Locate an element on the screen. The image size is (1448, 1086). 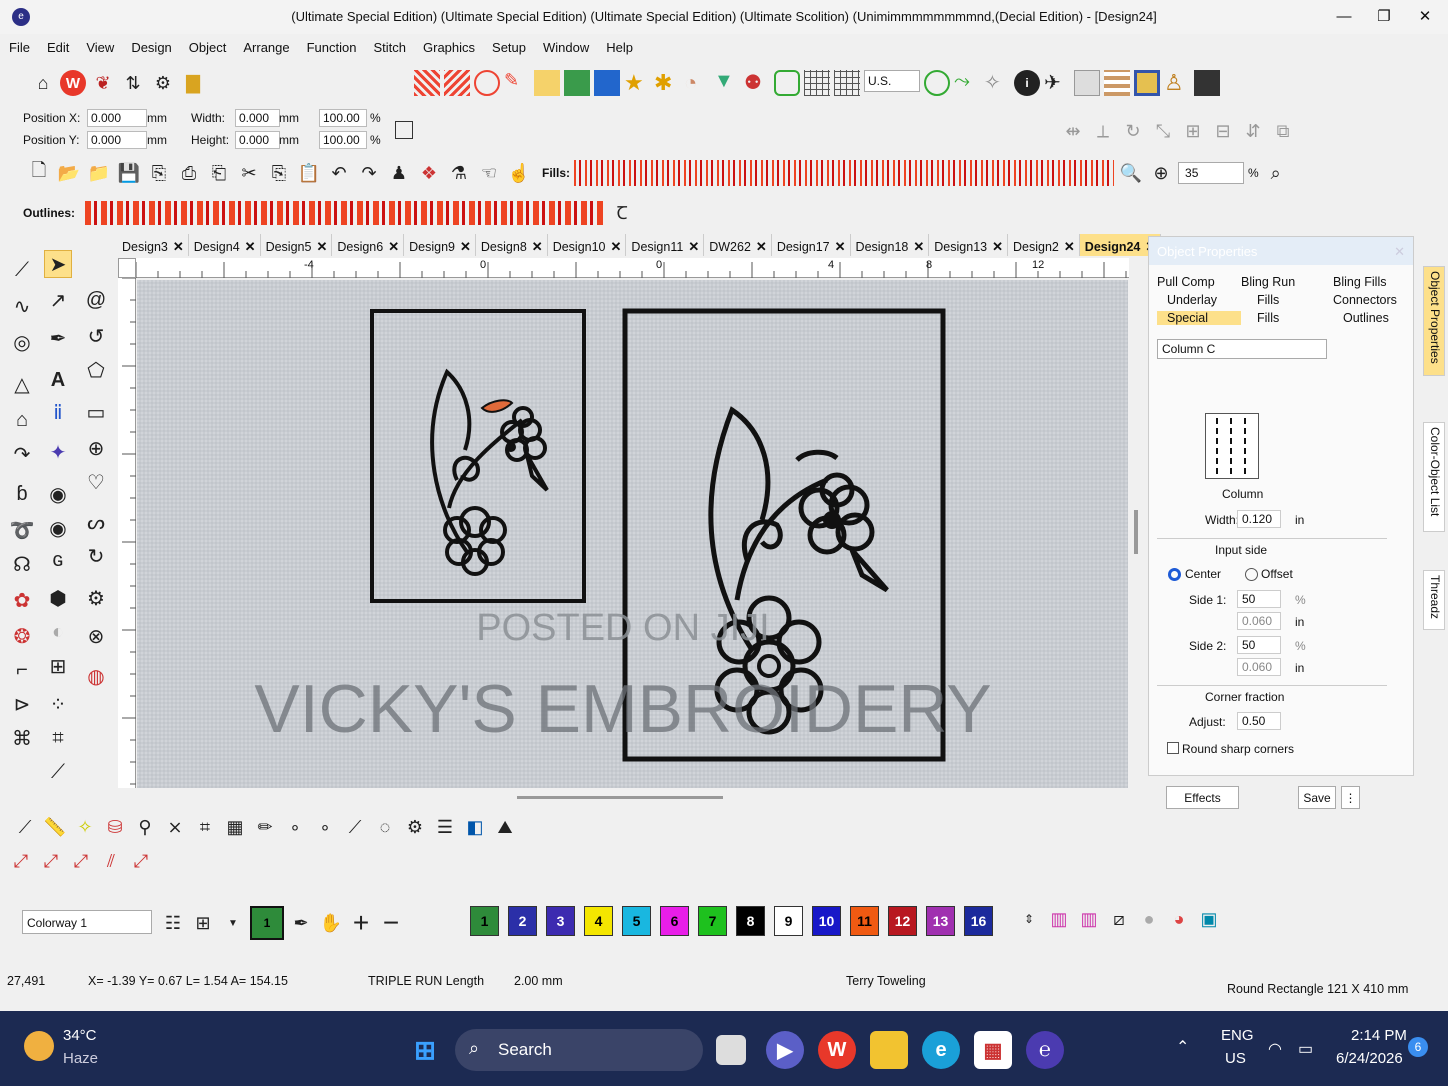
colorway-list-icon: ☷ is located at coordinates (173, 923).